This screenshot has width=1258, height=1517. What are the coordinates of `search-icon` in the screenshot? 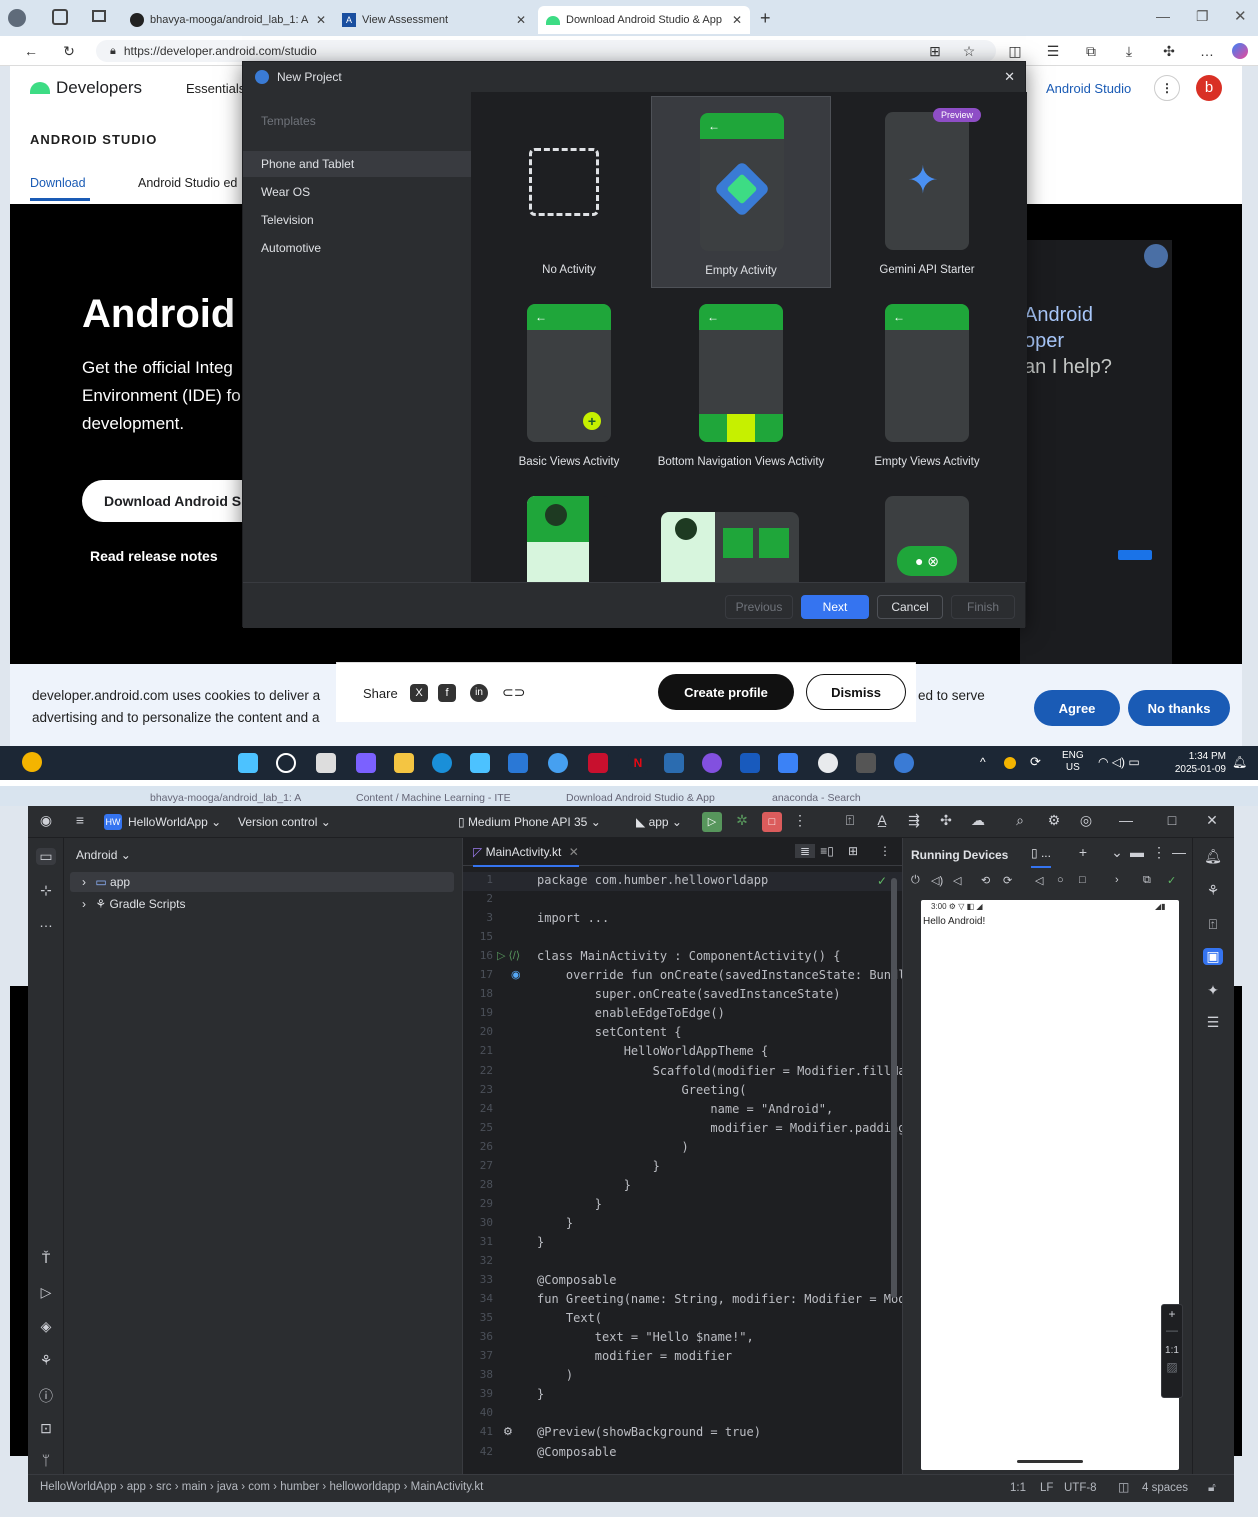 It's located at (286, 763).